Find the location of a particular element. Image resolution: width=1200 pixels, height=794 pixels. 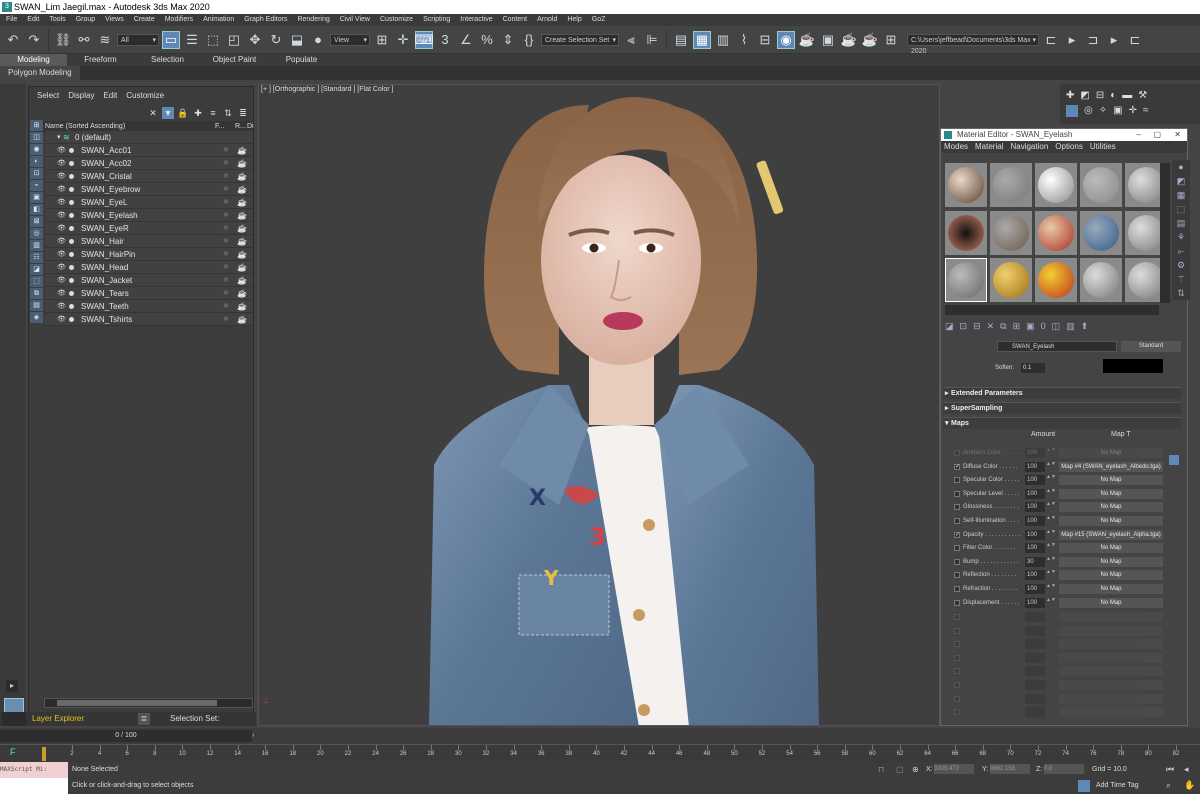

lock-selection-icon: ▢ is located at coordinates (900, 769).